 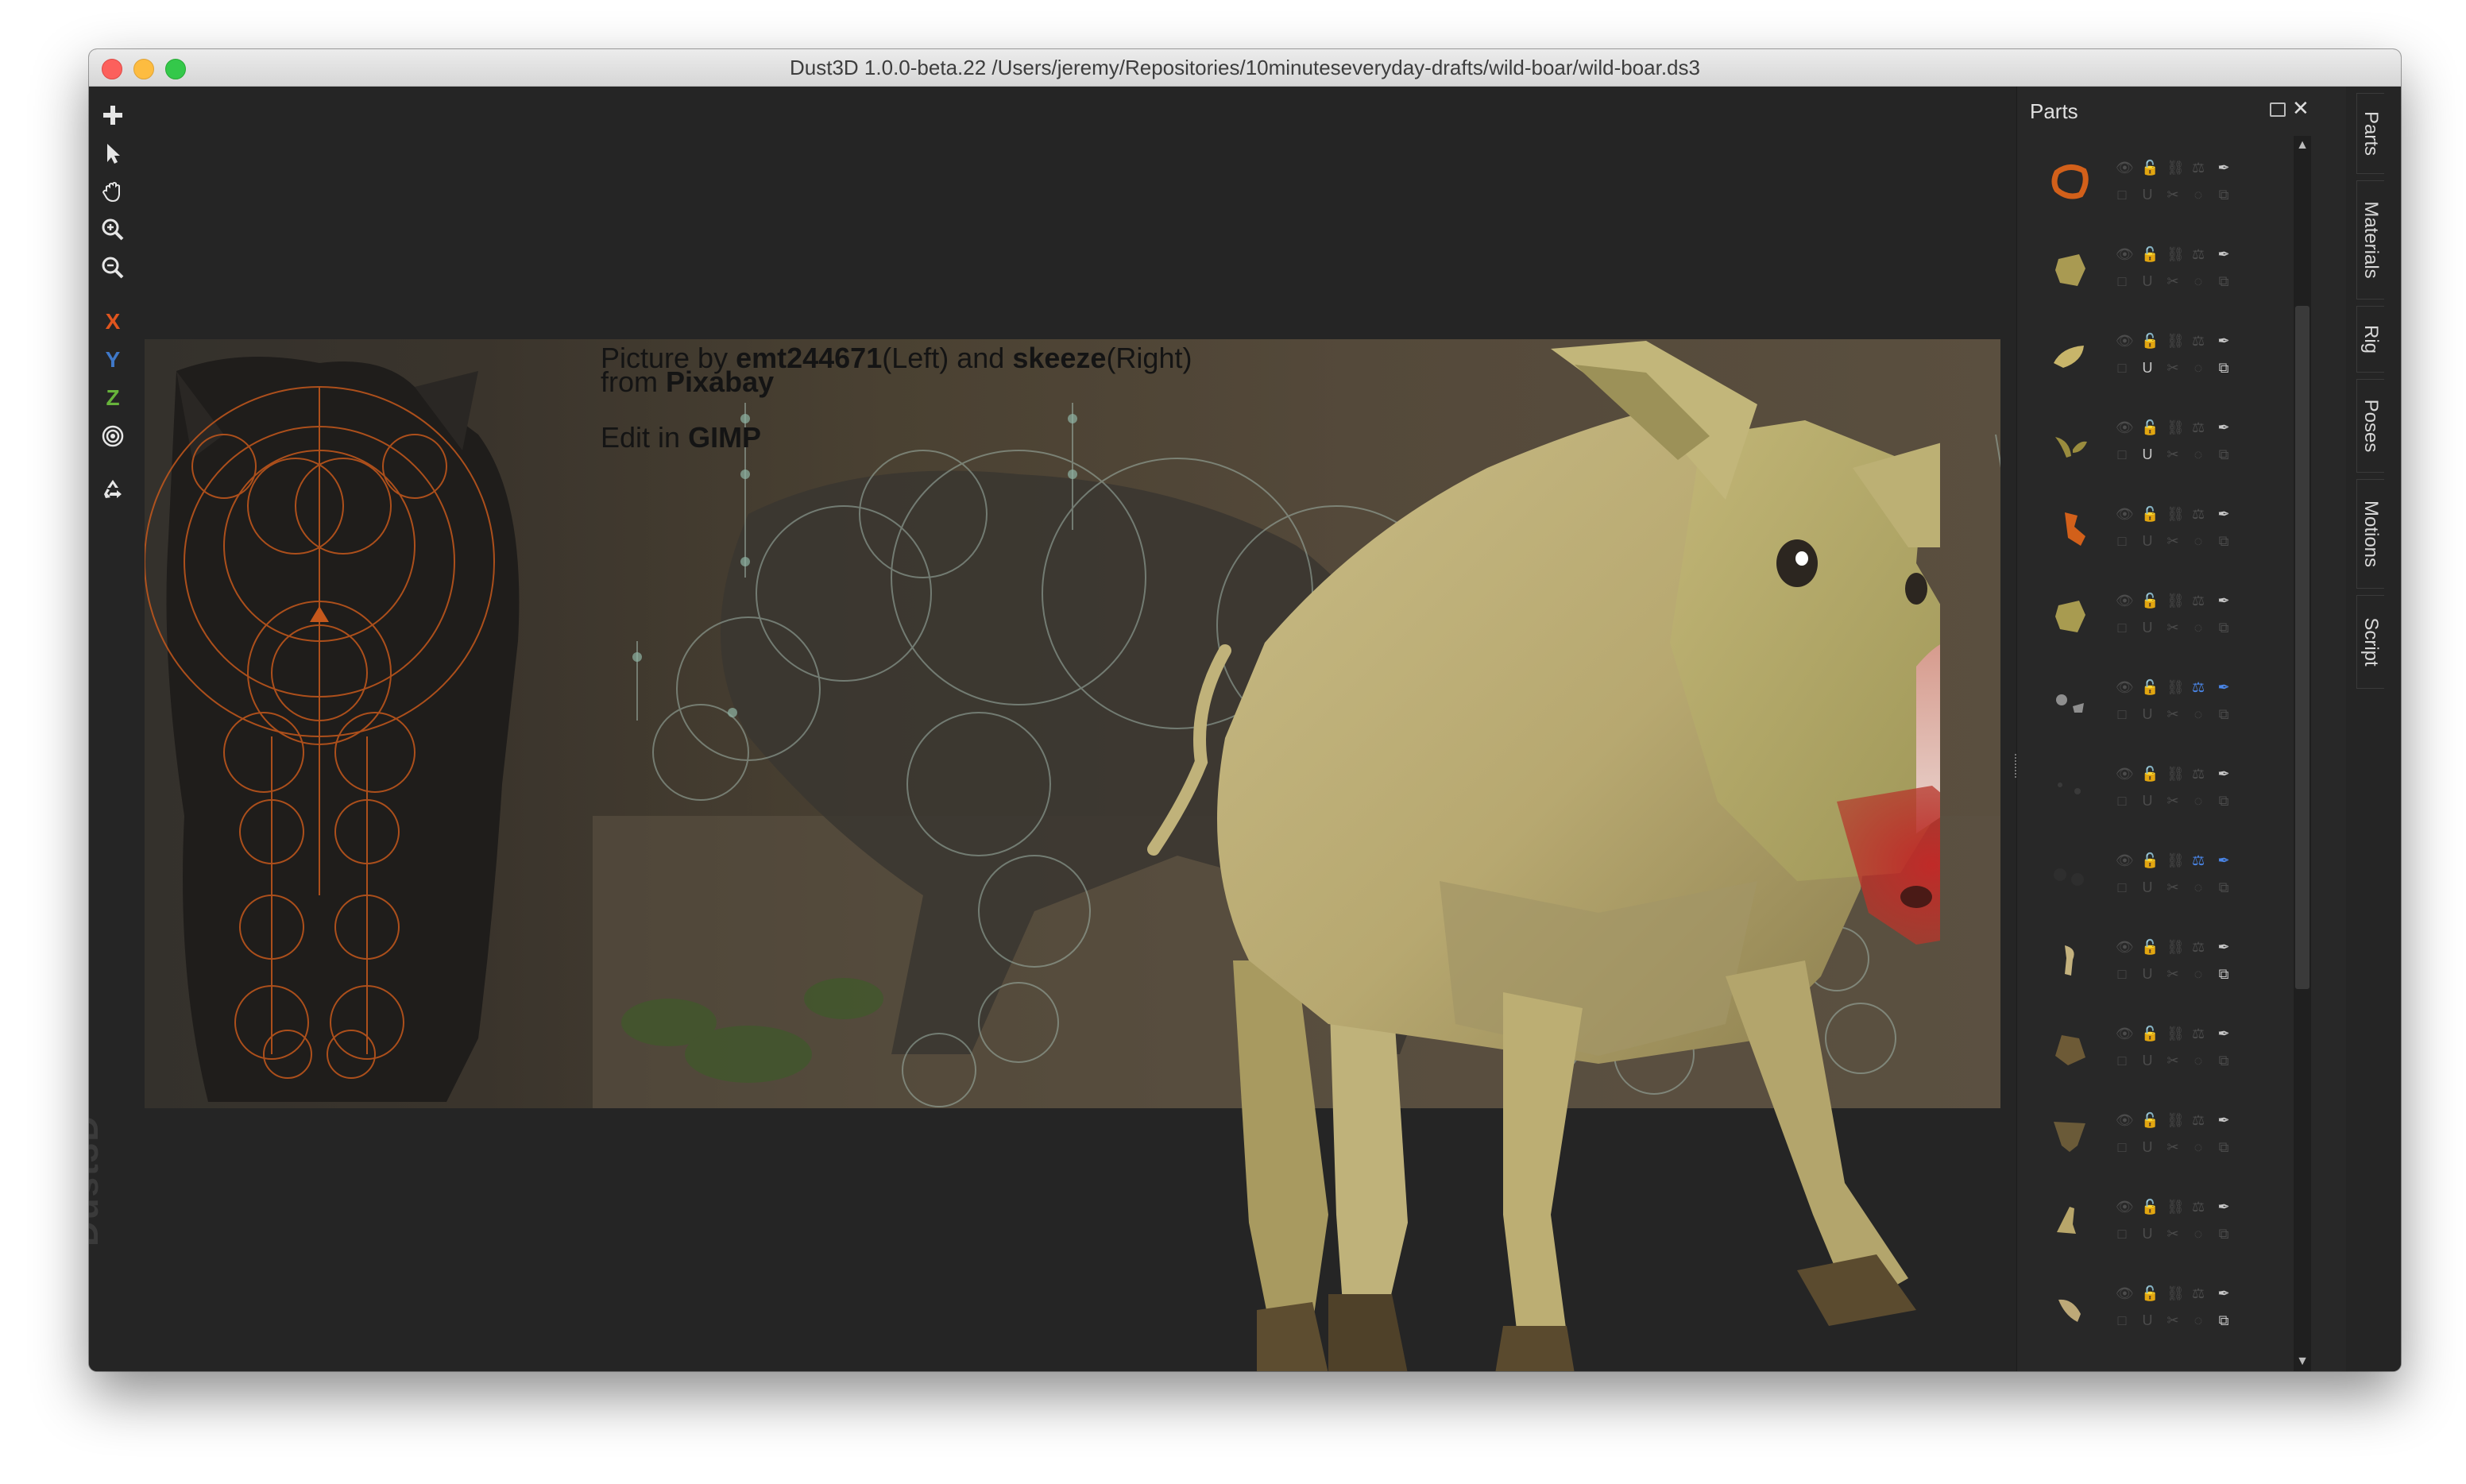 I want to click on scroll-down-icon: ▼, so click(x=2302, y=1361).